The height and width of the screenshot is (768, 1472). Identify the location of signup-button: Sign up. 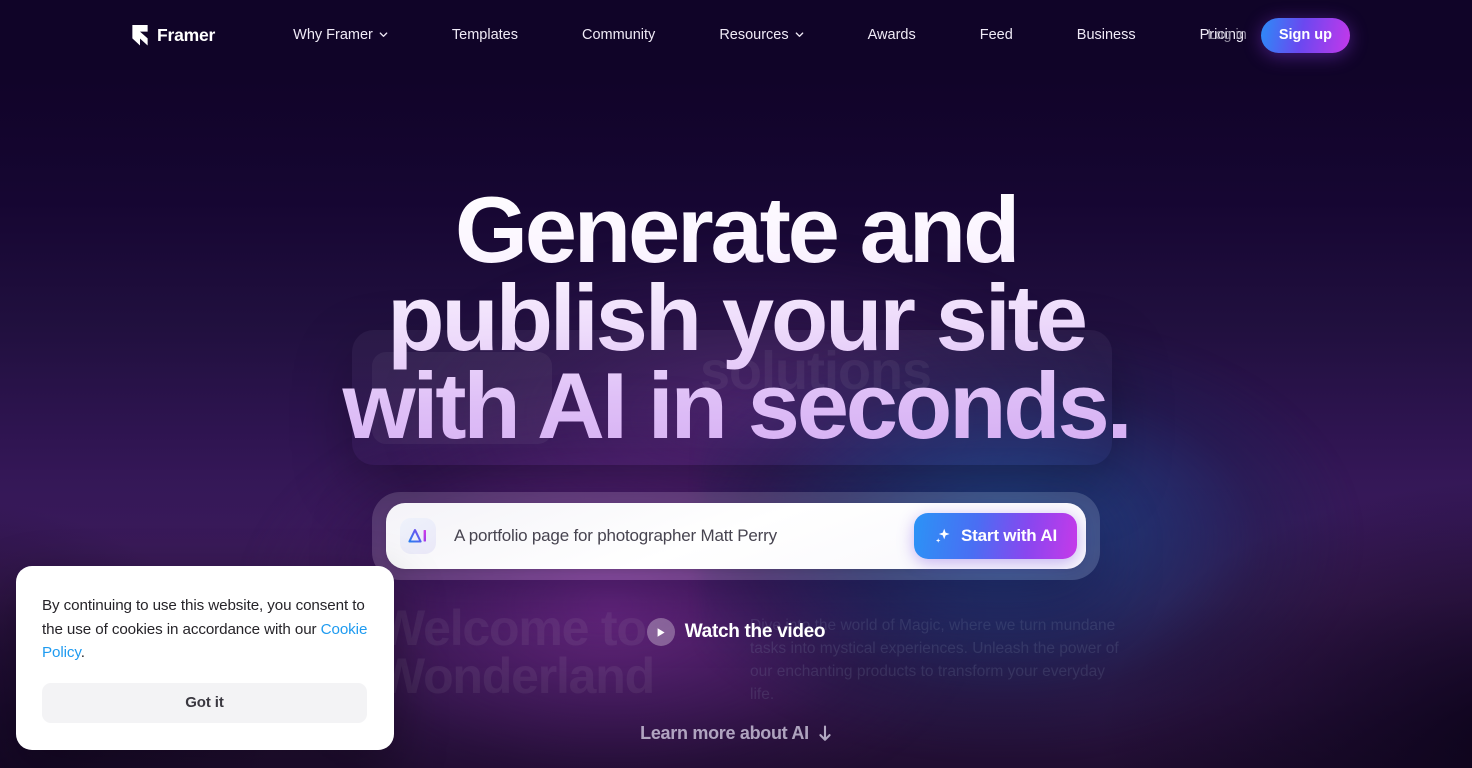
(1305, 35).